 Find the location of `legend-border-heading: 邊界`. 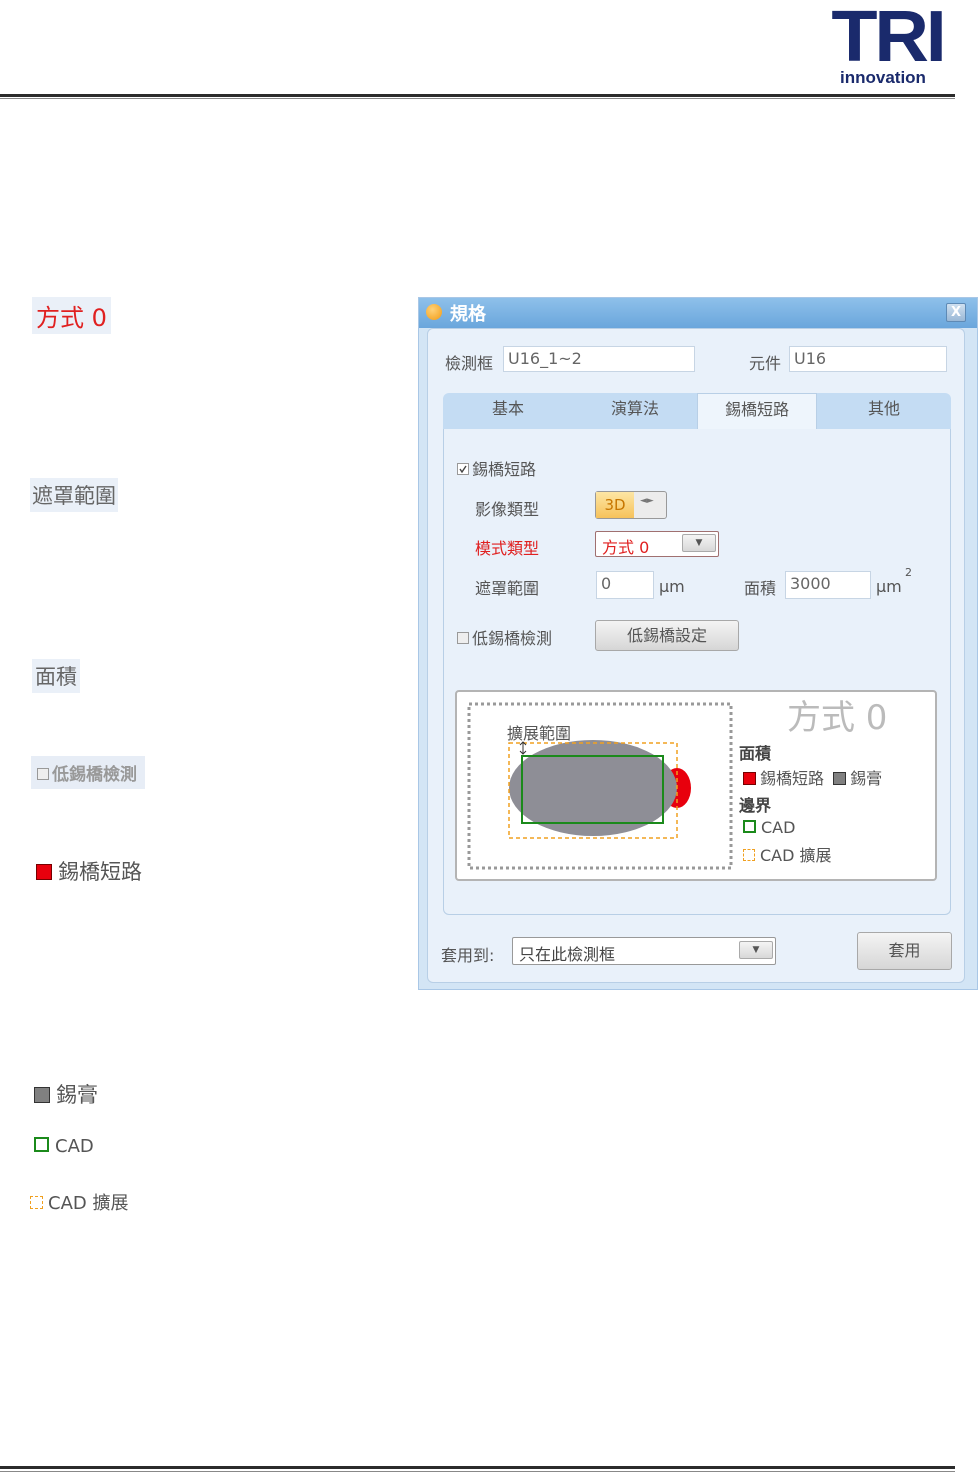

legend-border-heading: 邊界 is located at coordinates (755, 805).